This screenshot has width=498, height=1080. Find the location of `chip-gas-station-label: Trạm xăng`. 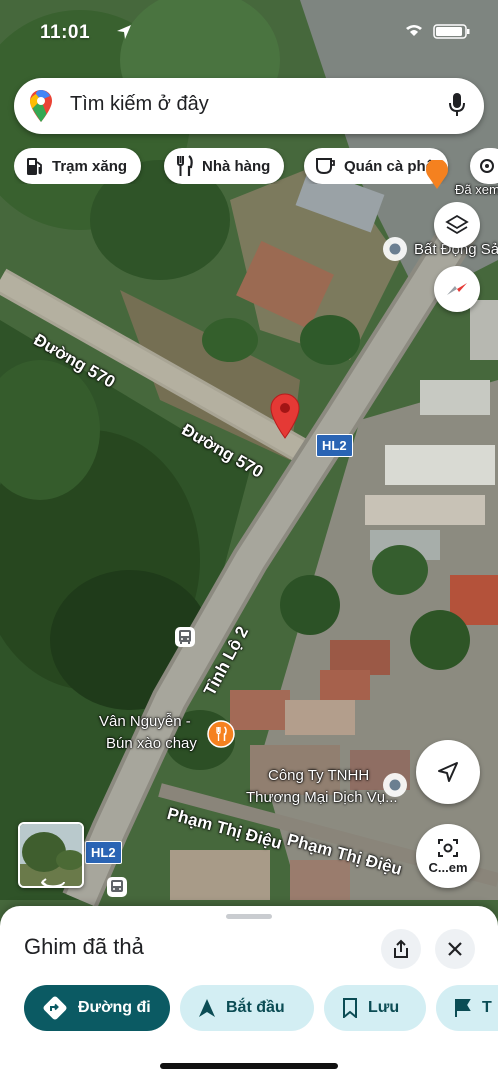

chip-gas-station-label: Trạm xăng is located at coordinates (90, 166).